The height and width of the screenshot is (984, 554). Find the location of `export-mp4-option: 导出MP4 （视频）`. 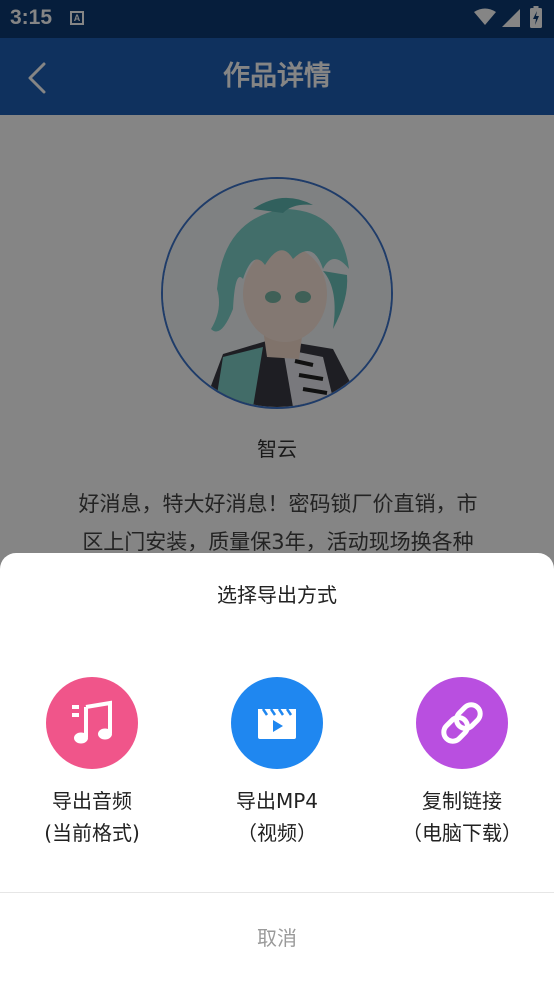

export-mp4-option: 导出MP4 （视频） is located at coordinates (277, 767).